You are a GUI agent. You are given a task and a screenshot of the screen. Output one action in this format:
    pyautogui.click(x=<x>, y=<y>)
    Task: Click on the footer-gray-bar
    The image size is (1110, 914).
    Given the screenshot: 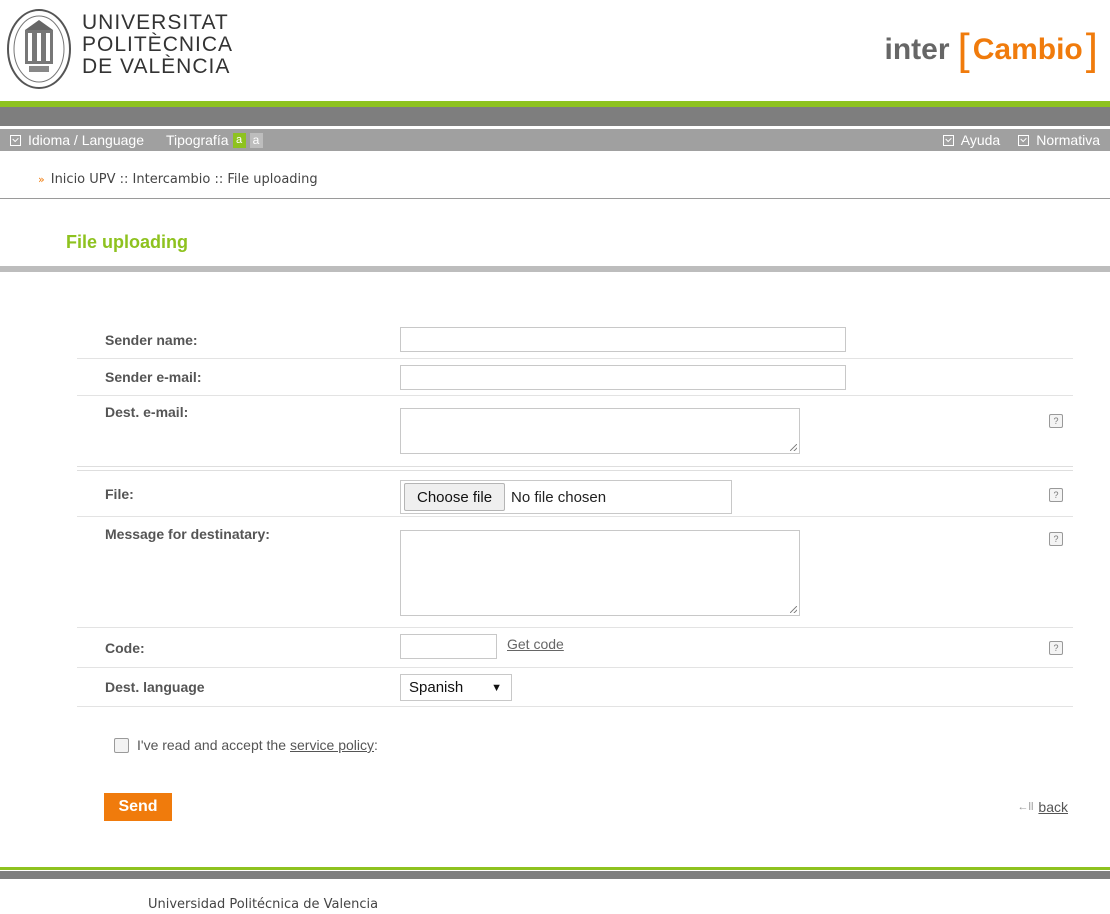 What is the action you would take?
    pyautogui.click(x=555, y=875)
    